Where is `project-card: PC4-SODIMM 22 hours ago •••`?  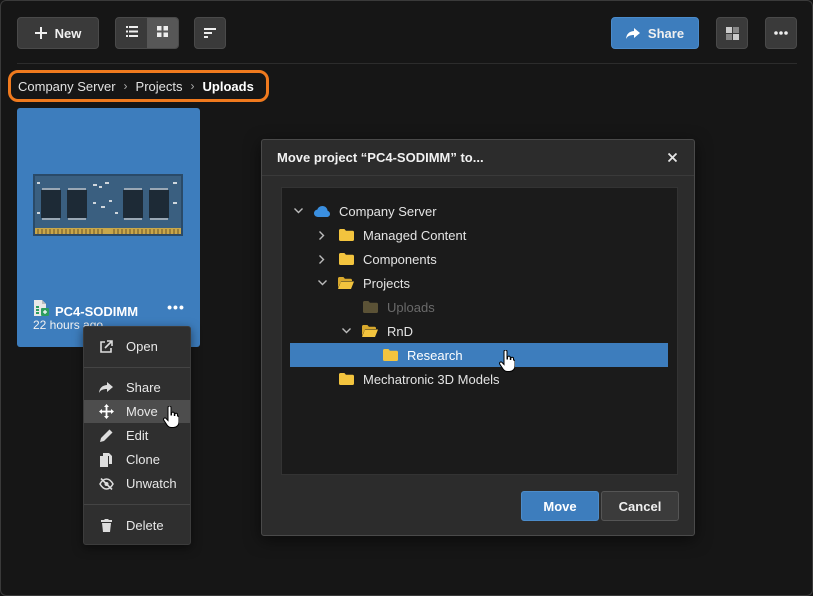 project-card: PC4-SODIMM 22 hours ago ••• is located at coordinates (108, 227).